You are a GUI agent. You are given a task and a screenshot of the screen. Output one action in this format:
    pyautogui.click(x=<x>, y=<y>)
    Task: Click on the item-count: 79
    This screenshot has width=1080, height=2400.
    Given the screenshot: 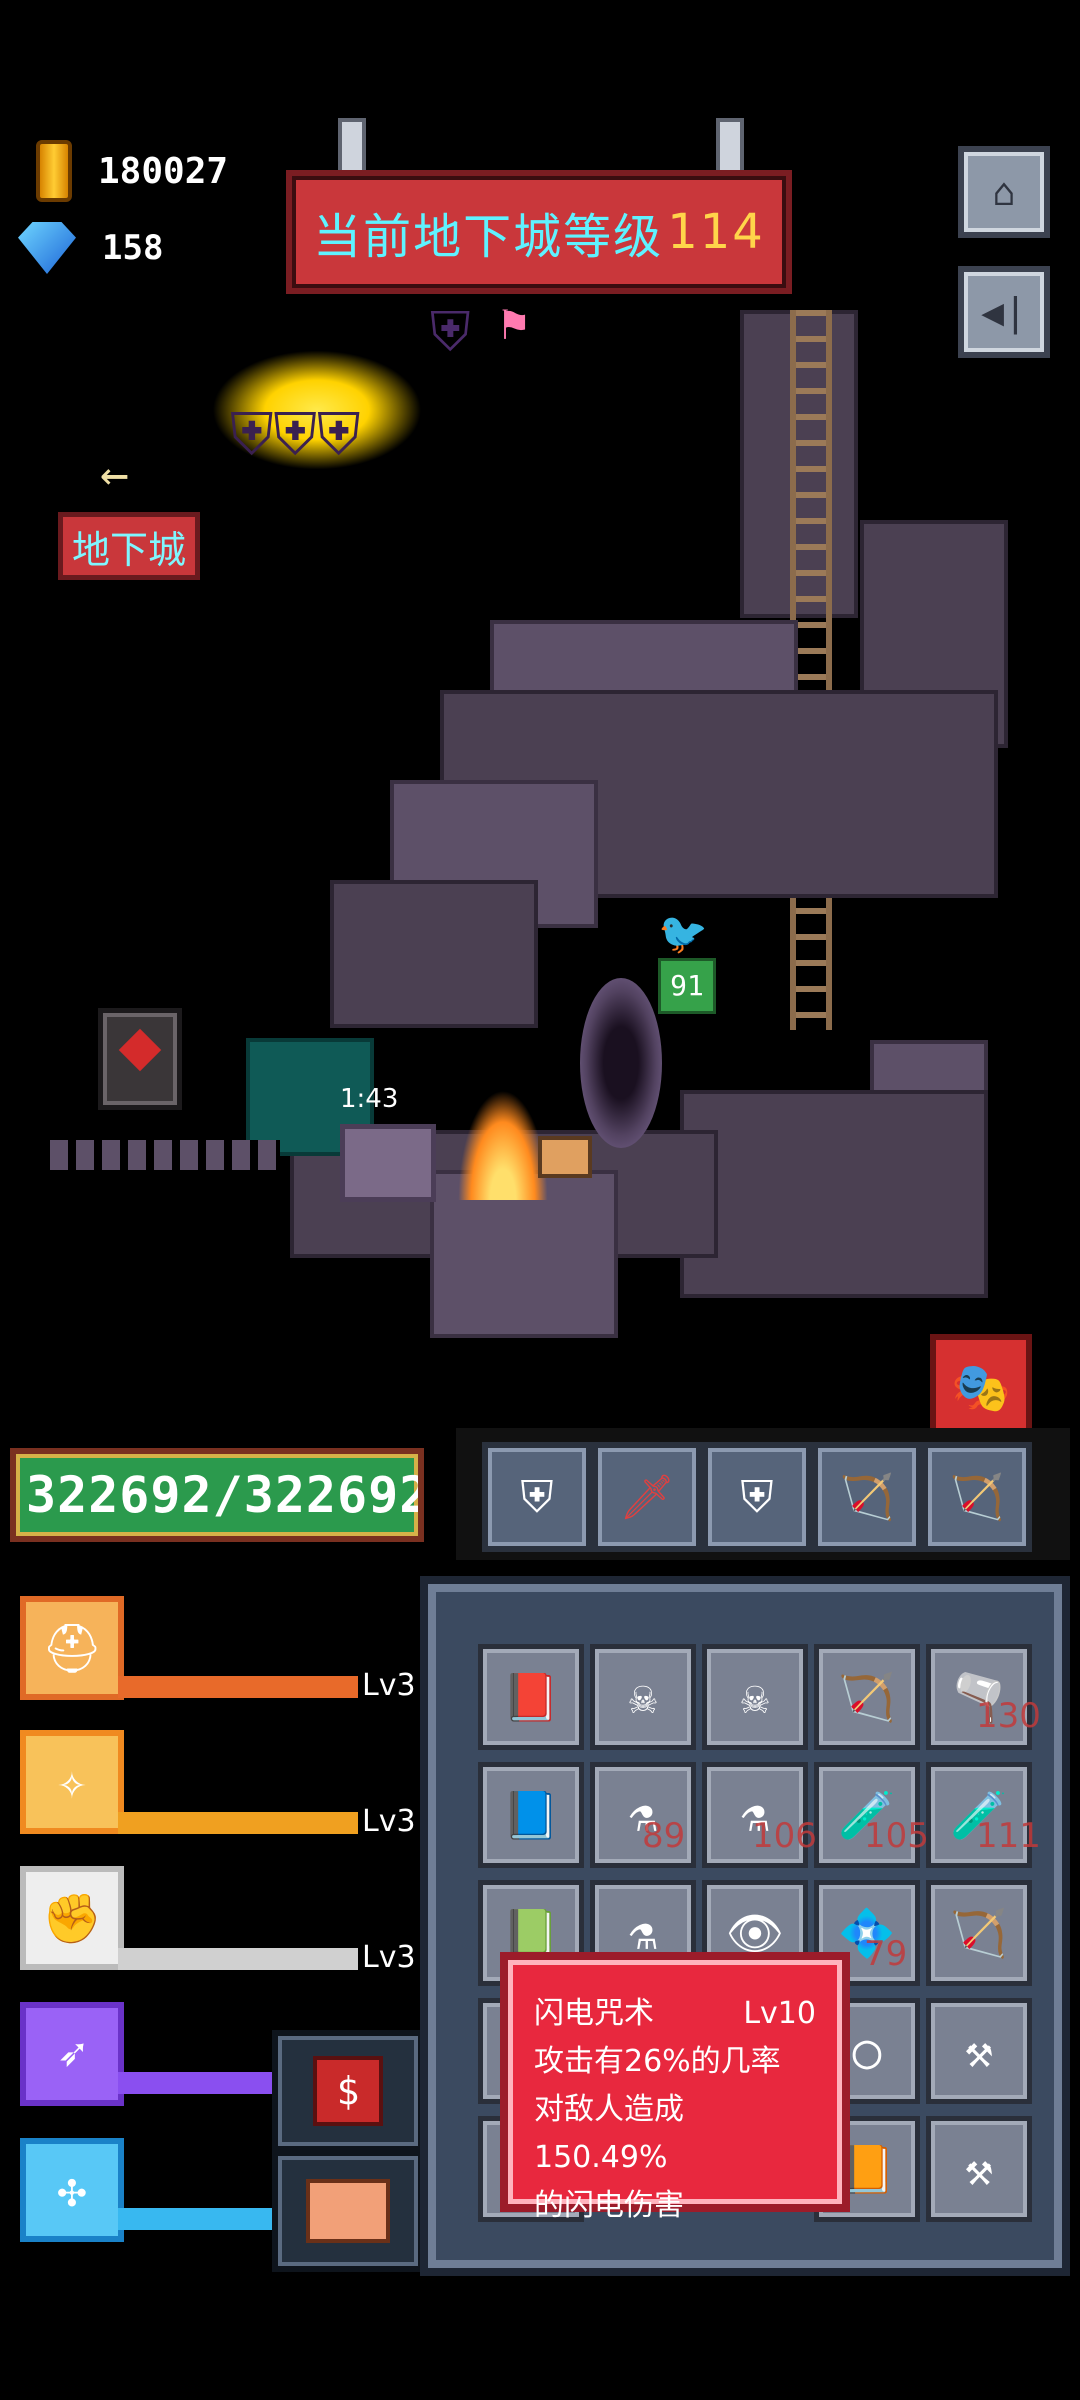 What is the action you would take?
    pyautogui.click(x=886, y=1954)
    